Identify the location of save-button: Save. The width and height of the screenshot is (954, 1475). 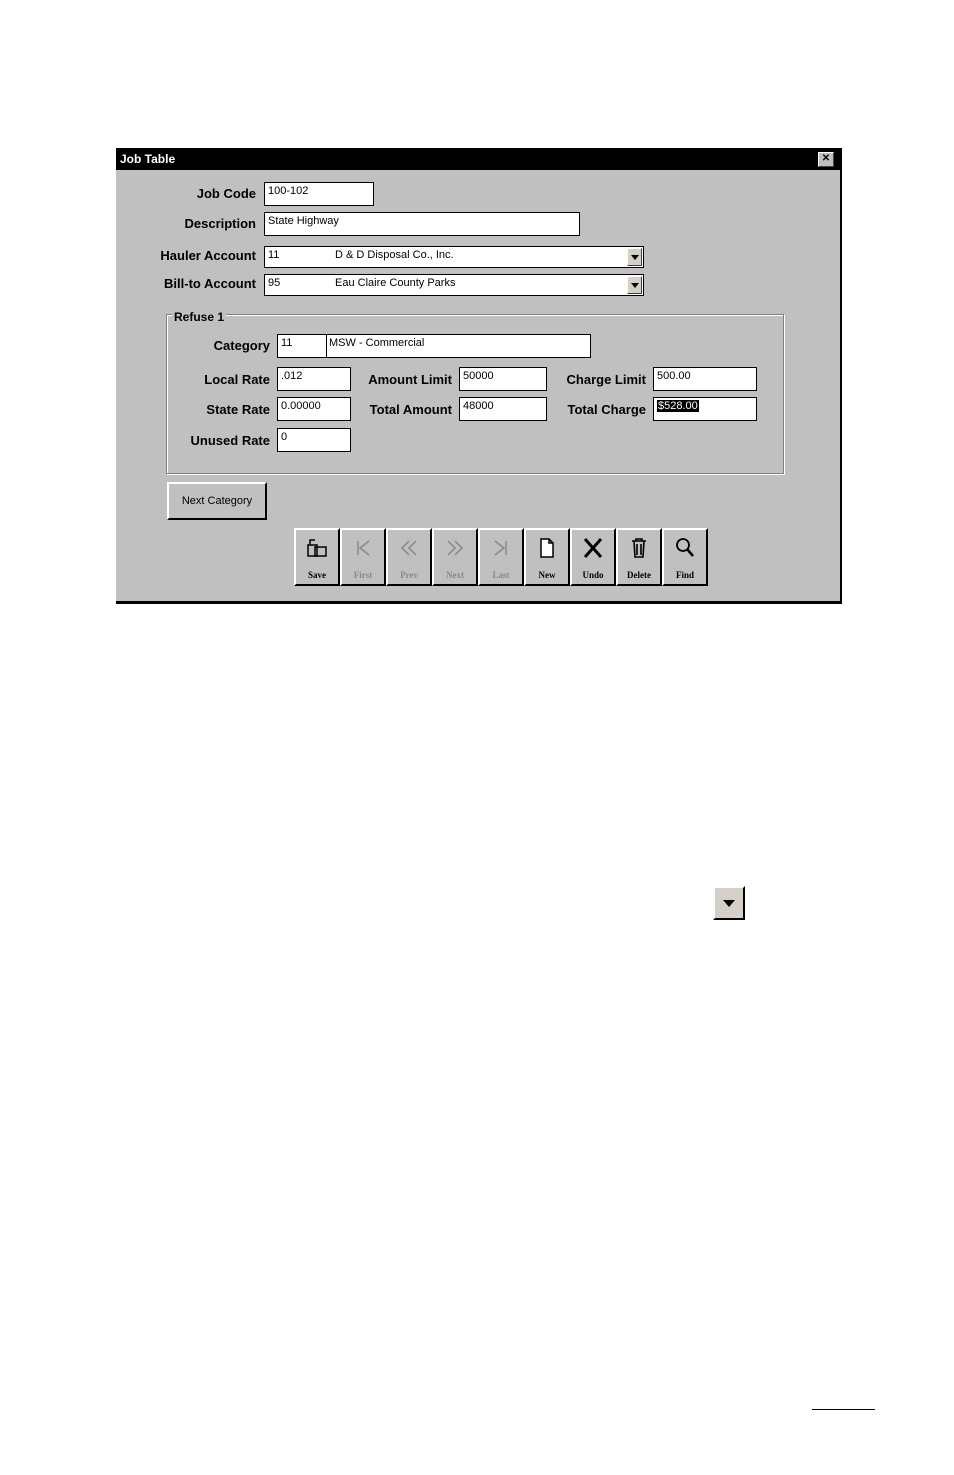
(317, 557).